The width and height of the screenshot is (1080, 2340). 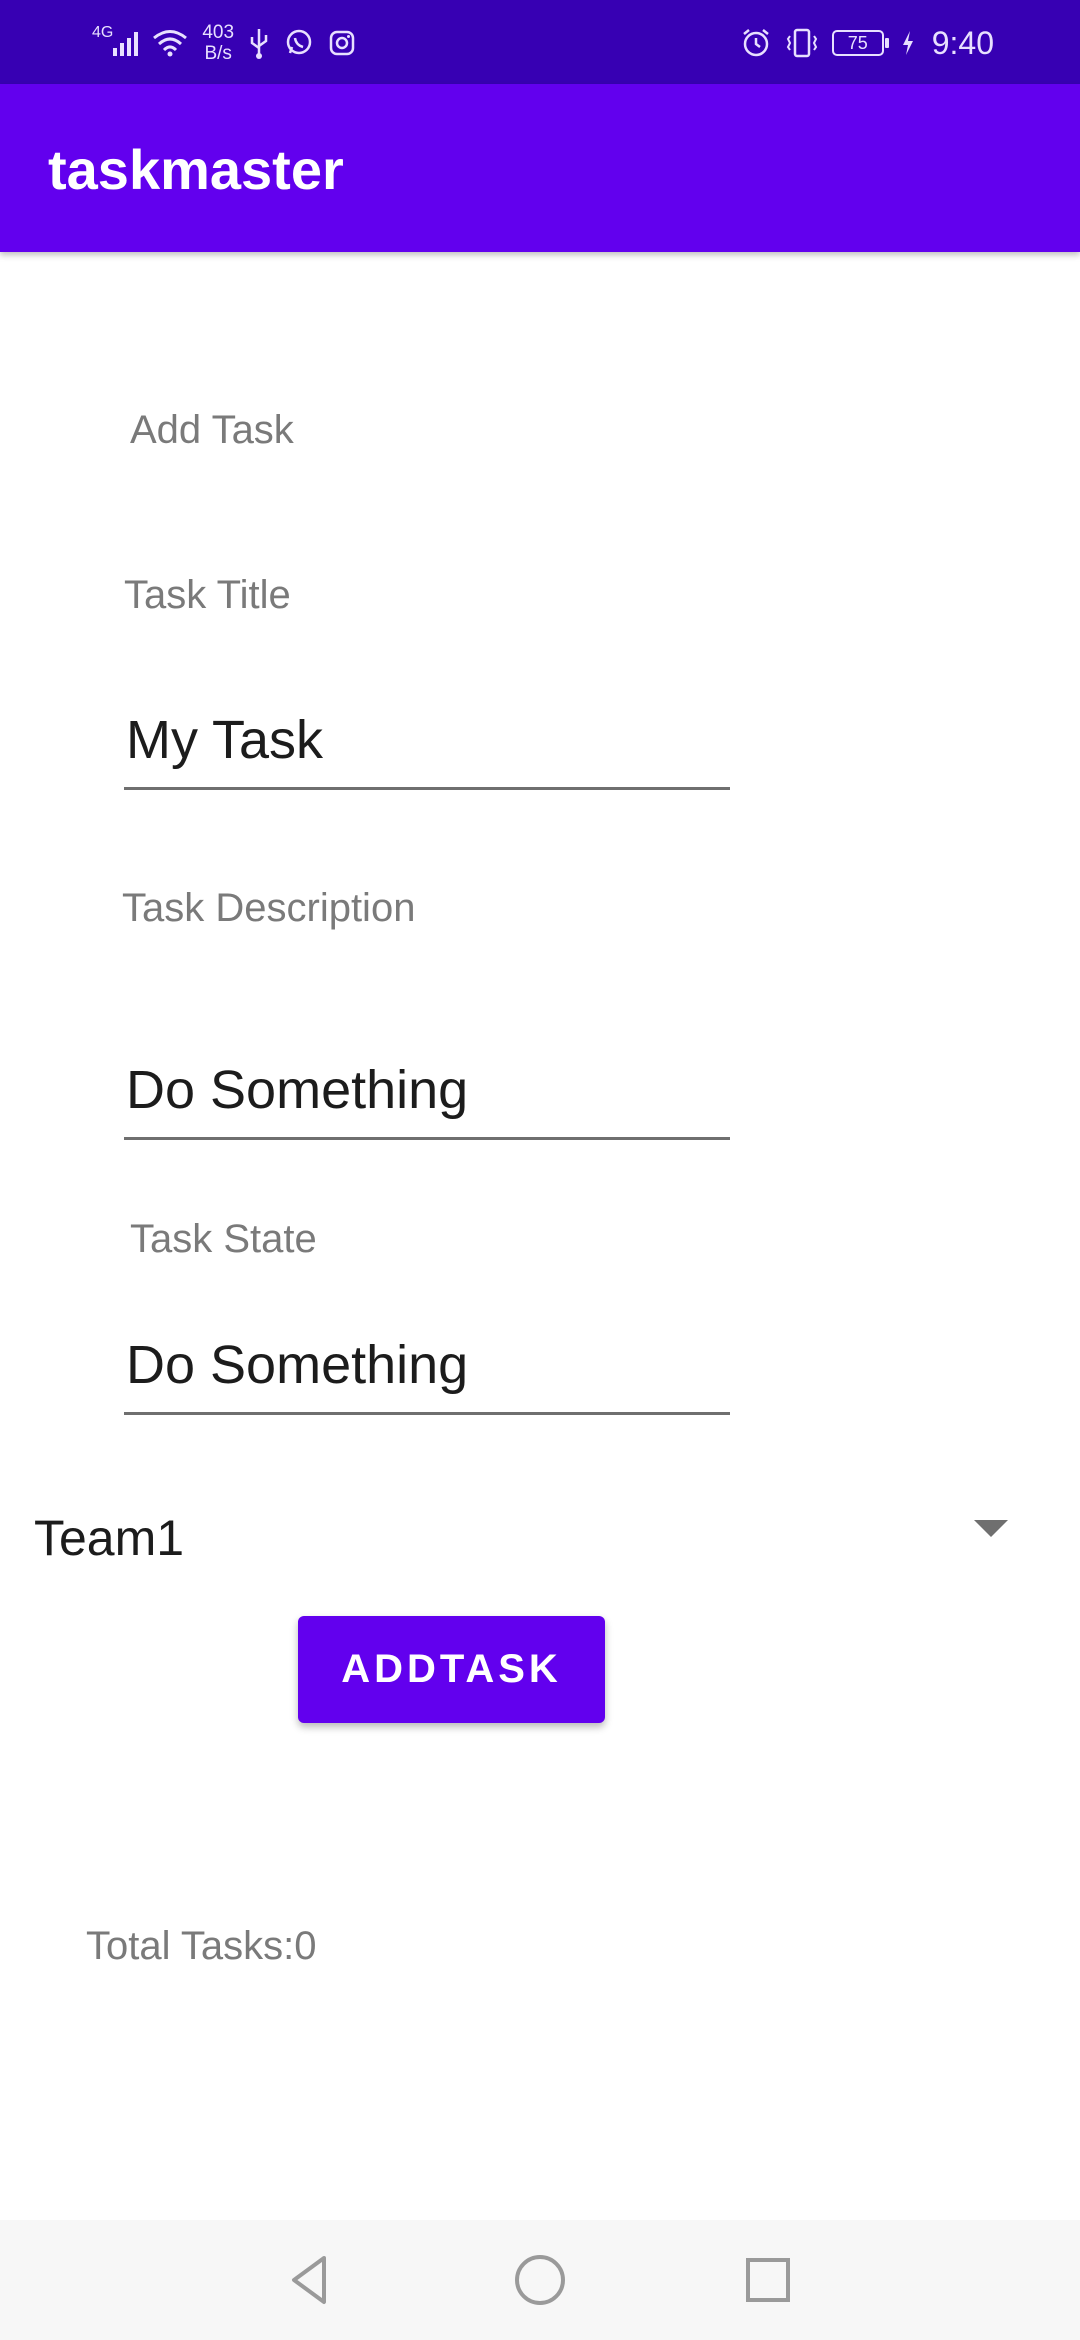 What do you see at coordinates (103, 32) in the screenshot?
I see `network-type: 4G` at bounding box center [103, 32].